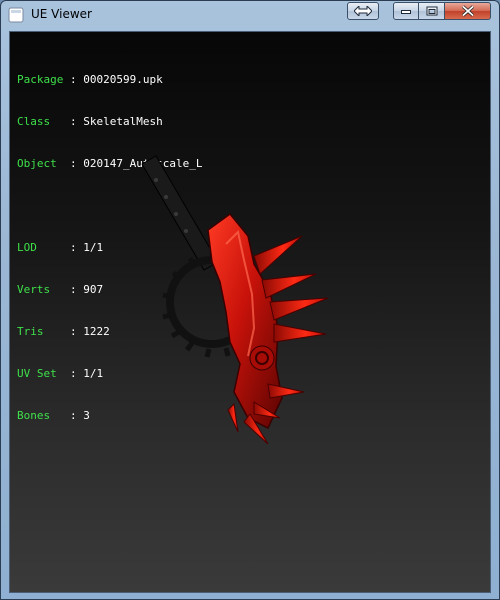 The height and width of the screenshot is (600, 500). What do you see at coordinates (40, 289) in the screenshot?
I see `info-label: Verts` at bounding box center [40, 289].